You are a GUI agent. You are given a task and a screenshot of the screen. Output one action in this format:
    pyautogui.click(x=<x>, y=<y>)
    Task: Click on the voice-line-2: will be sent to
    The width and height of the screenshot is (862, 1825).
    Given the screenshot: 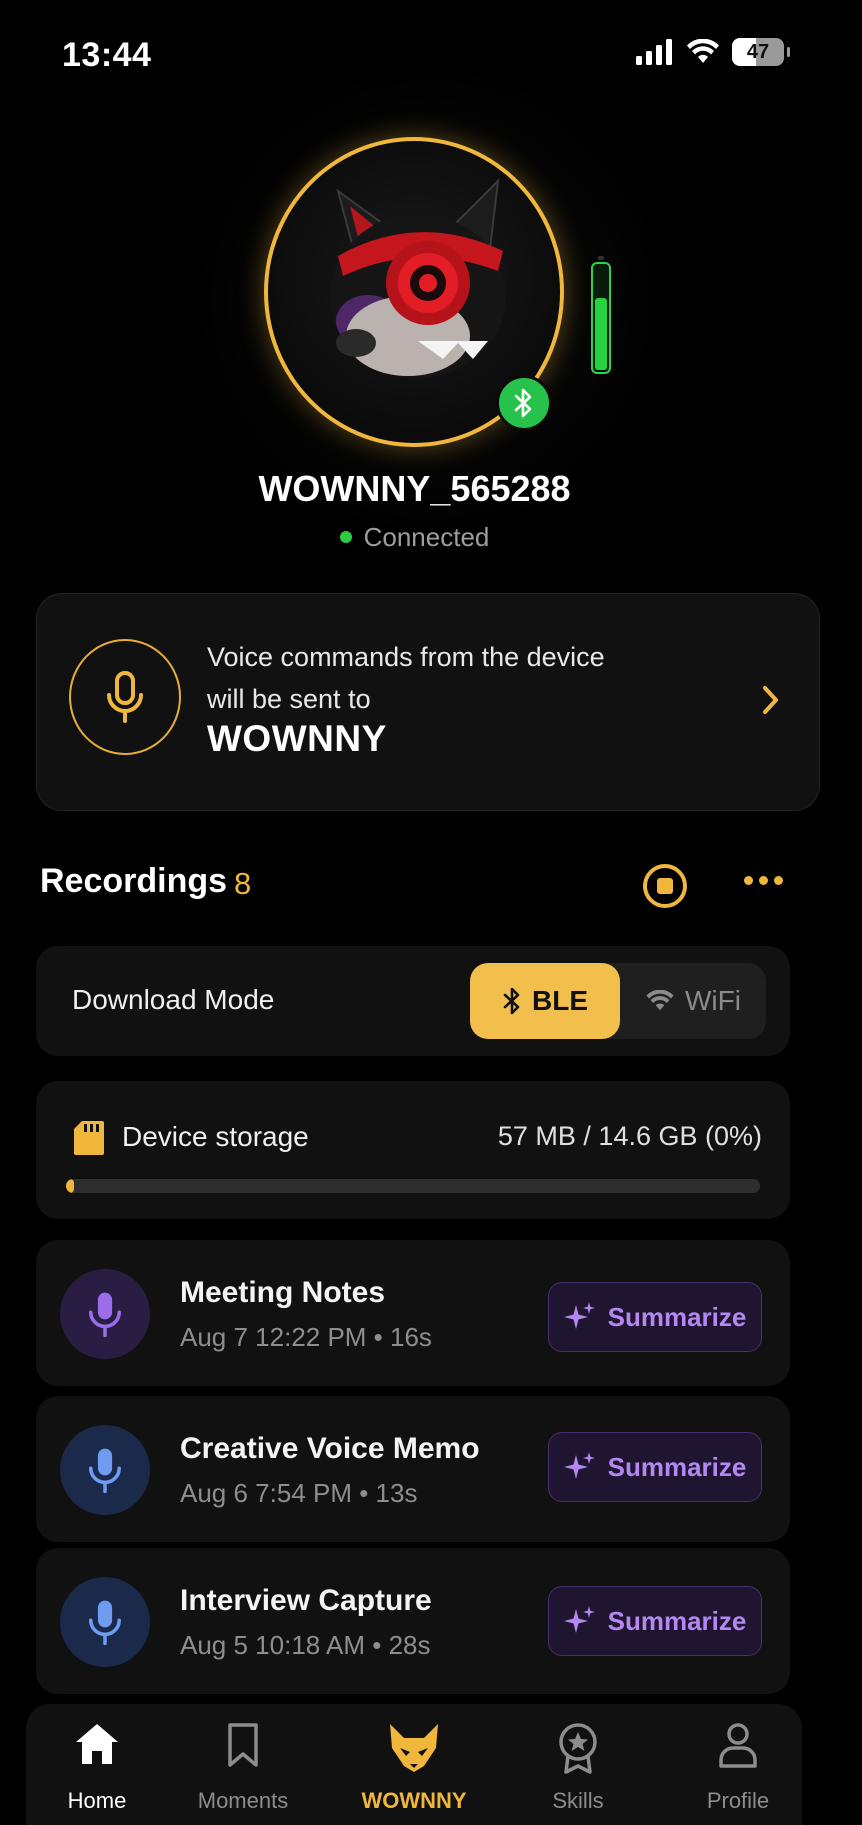 What is the action you would take?
    pyautogui.click(x=289, y=699)
    